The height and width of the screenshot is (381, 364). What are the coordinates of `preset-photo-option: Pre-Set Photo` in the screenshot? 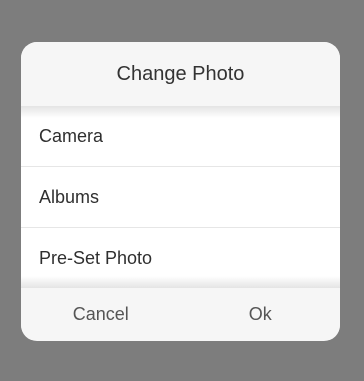 It's located at (180, 258).